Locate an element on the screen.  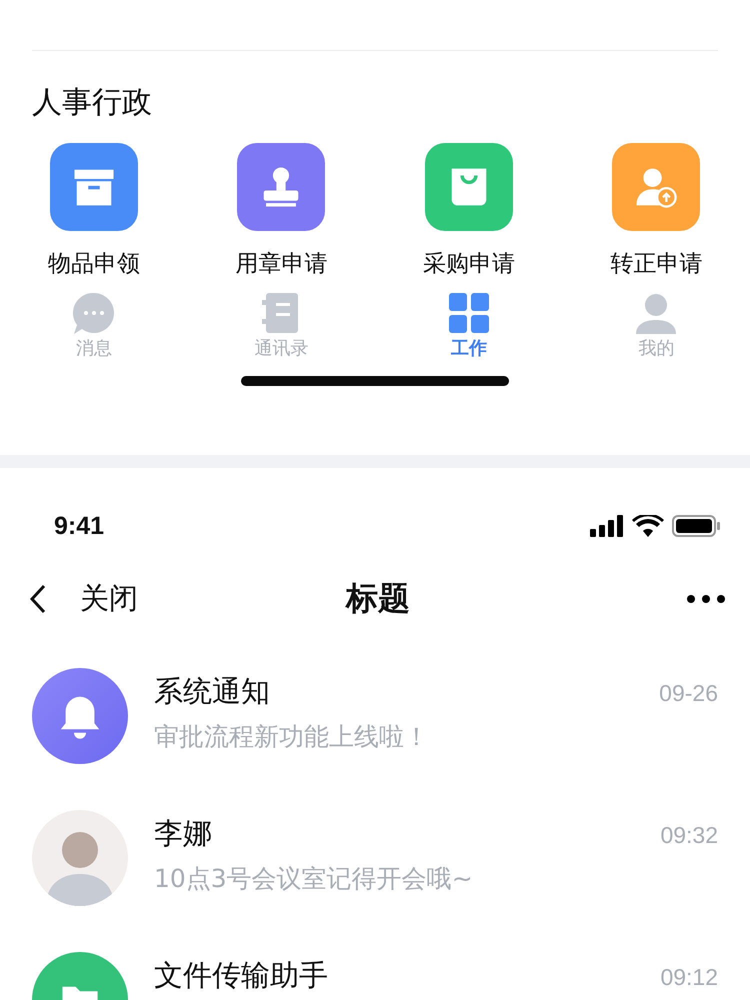
more-icon is located at coordinates (706, 599).